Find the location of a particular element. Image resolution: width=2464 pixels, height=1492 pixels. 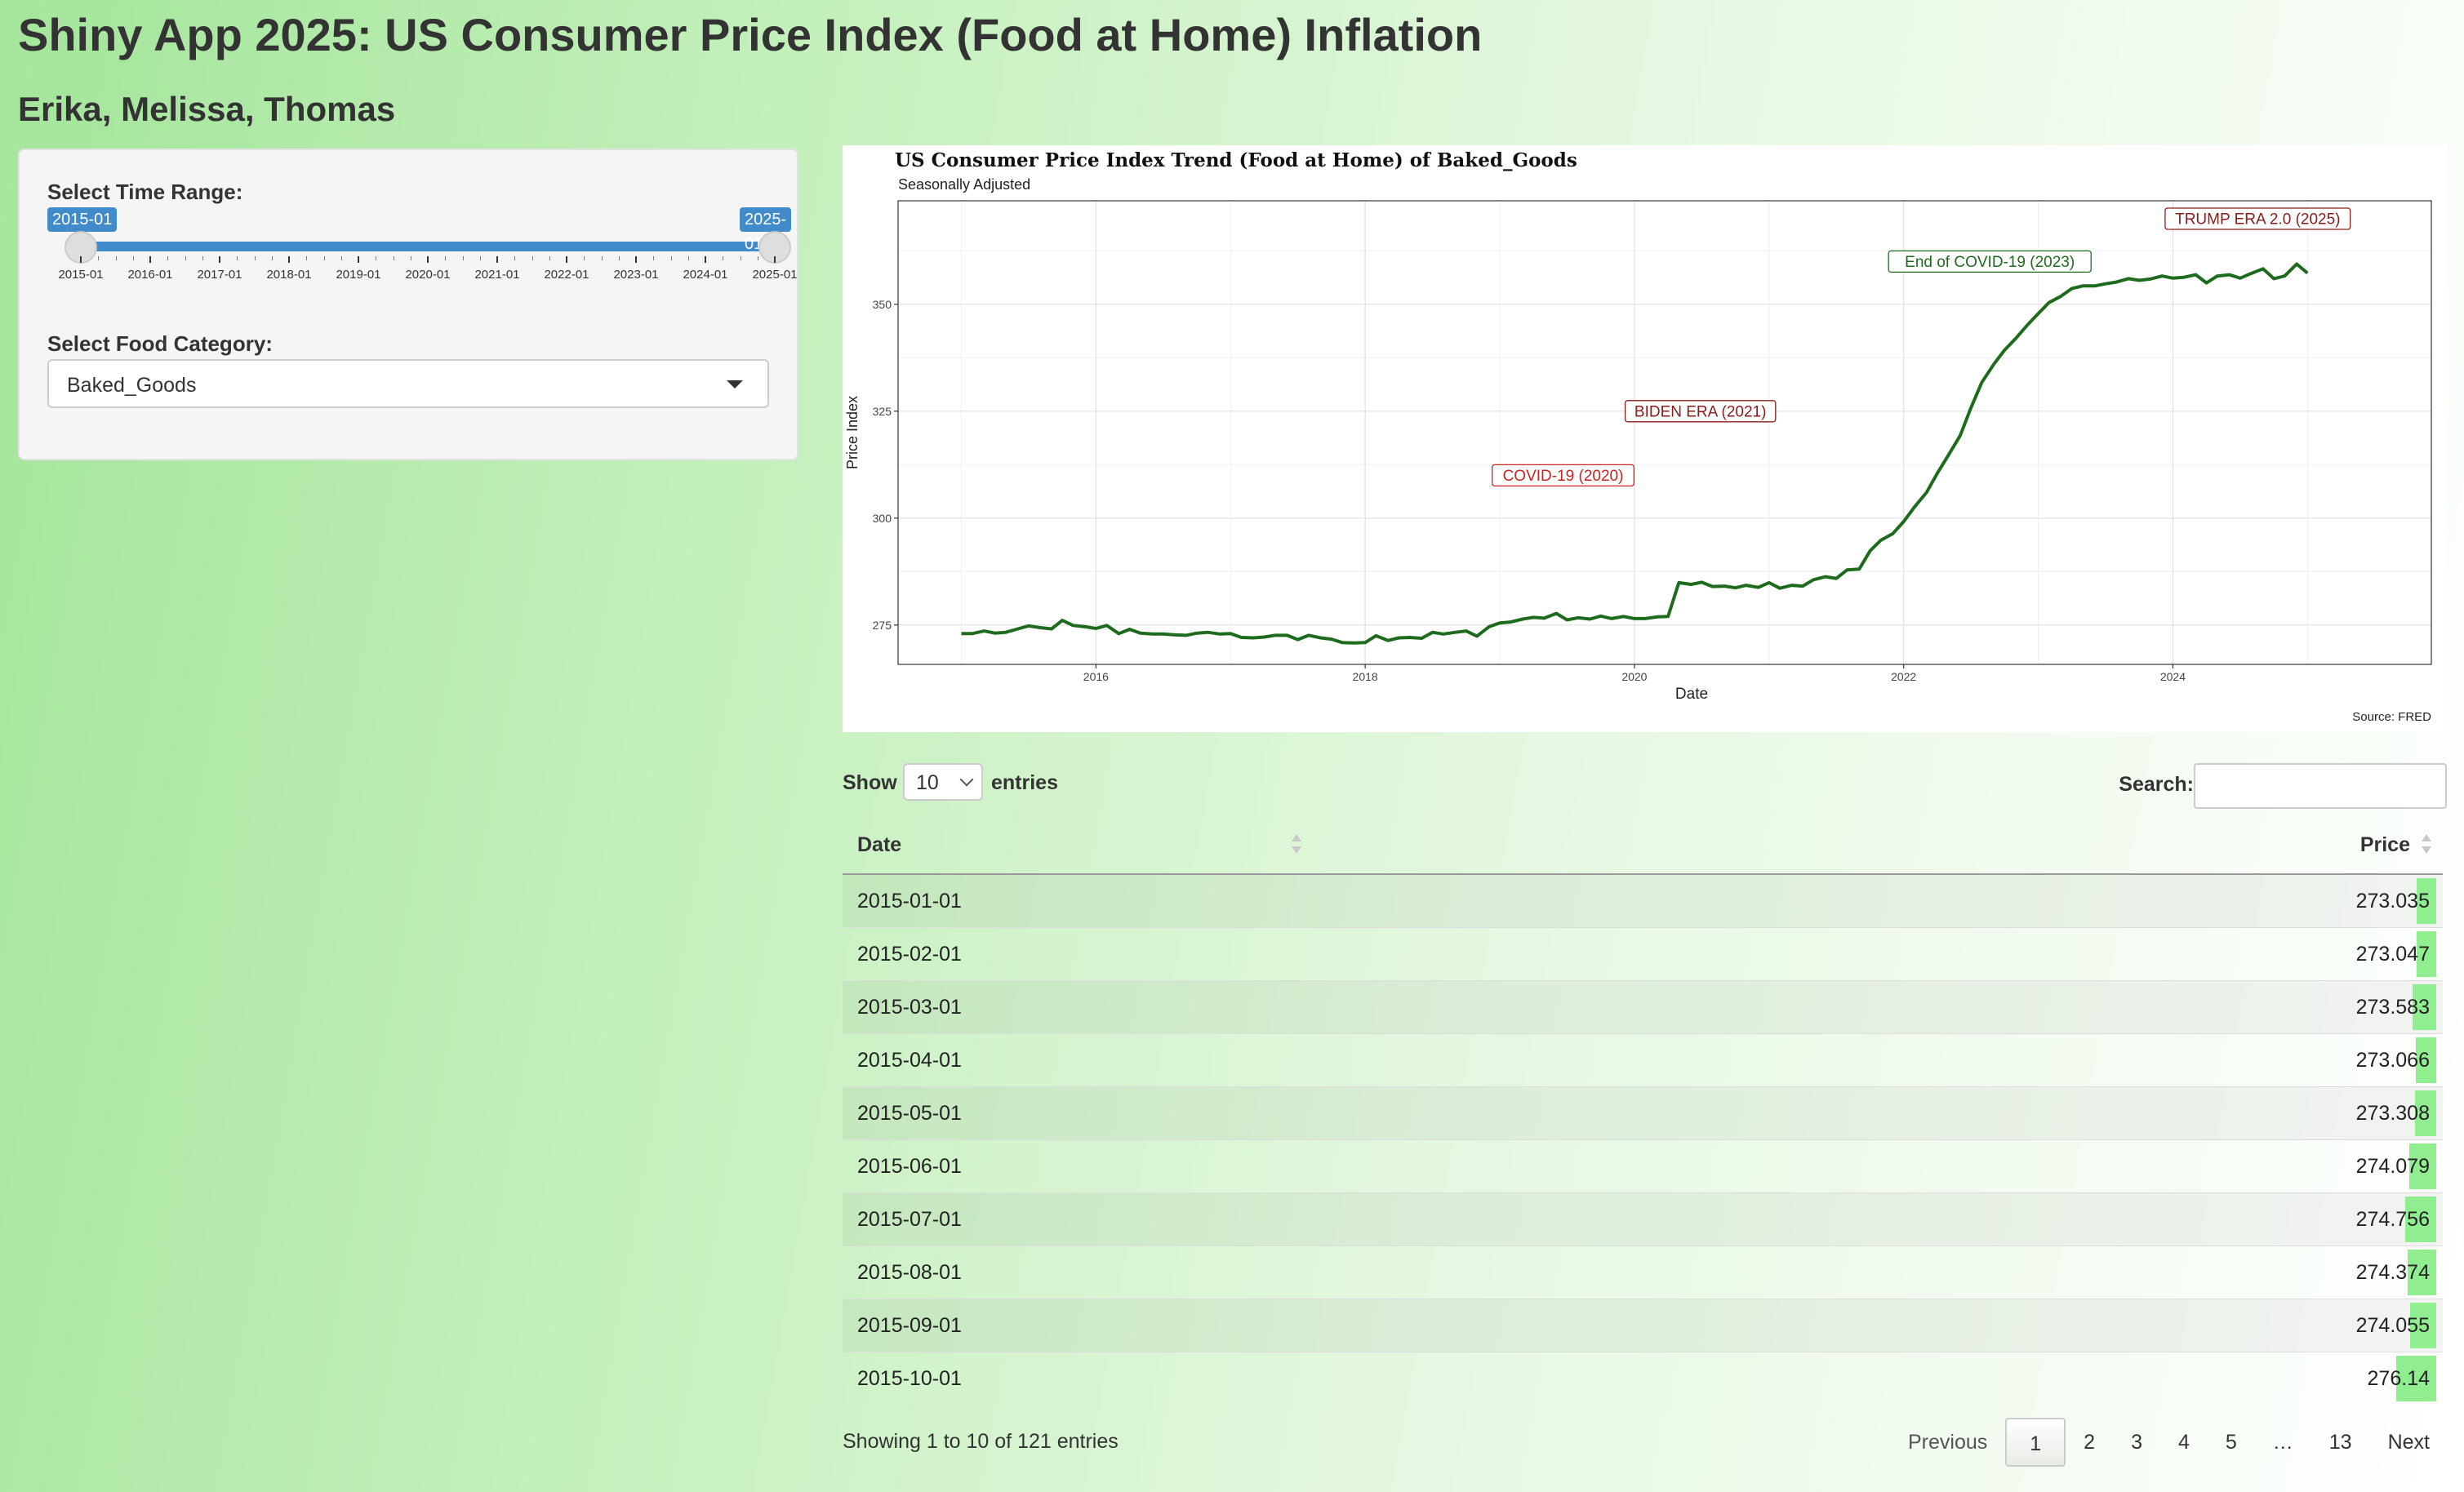

table-row: 2015-08-01 274.374 is located at coordinates (1643, 1272).